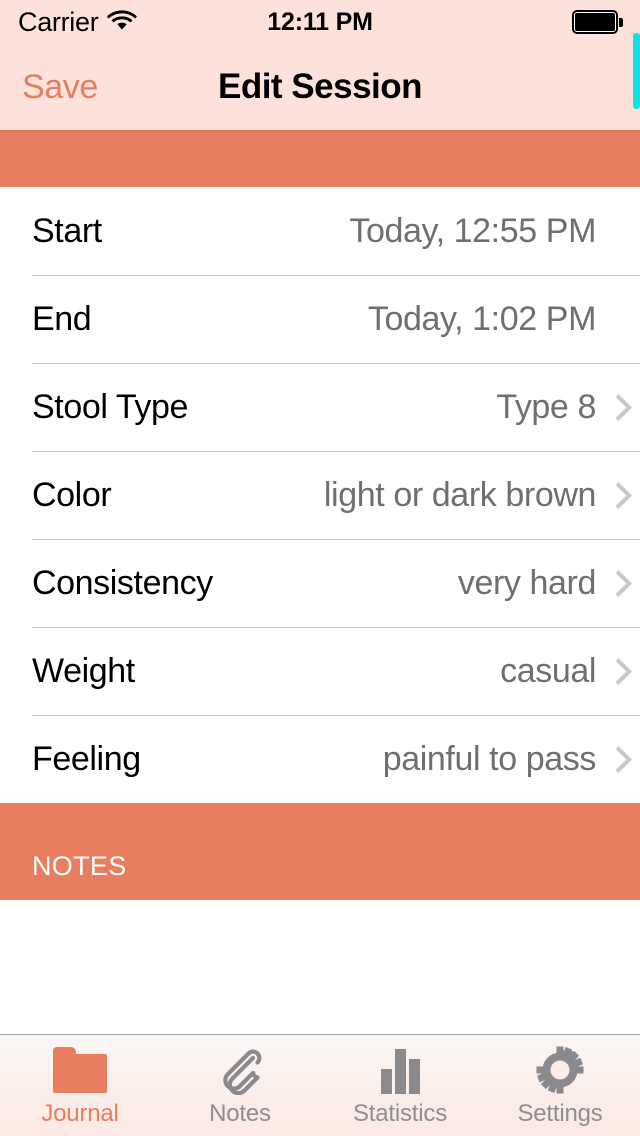 This screenshot has height=1136, width=640. Describe the element at coordinates (527, 582) in the screenshot. I see `row-value: very hard` at that location.